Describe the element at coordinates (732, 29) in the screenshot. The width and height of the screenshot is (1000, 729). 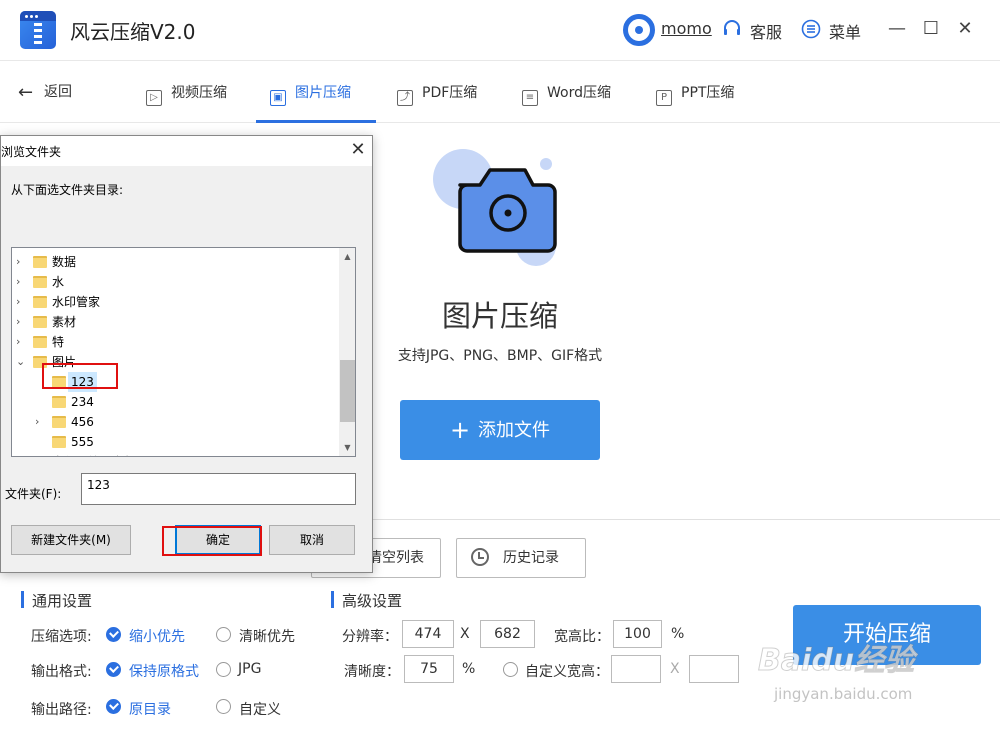
I see `headset-icon` at that location.